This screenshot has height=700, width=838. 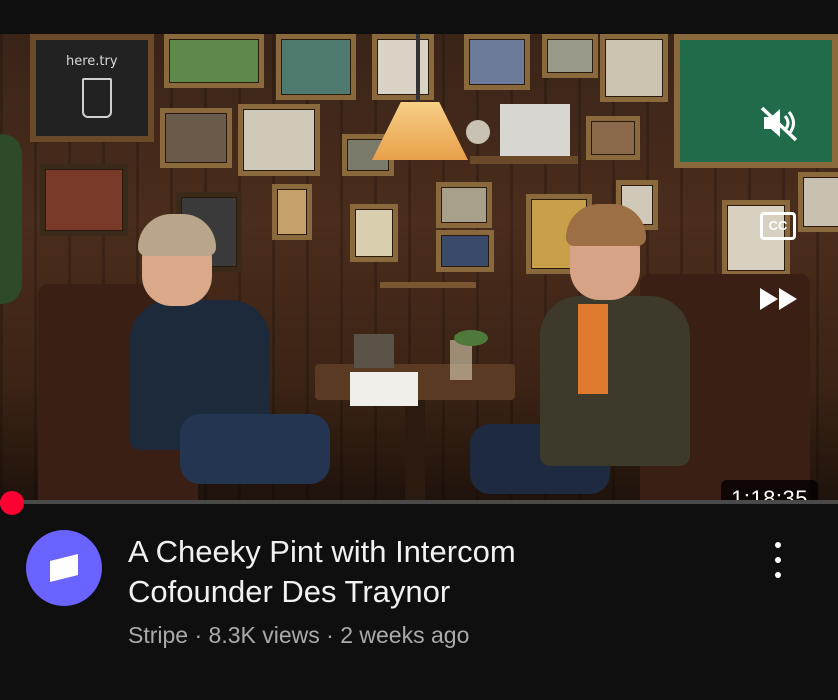 I want to click on channel-avatar, so click(x=64, y=568).